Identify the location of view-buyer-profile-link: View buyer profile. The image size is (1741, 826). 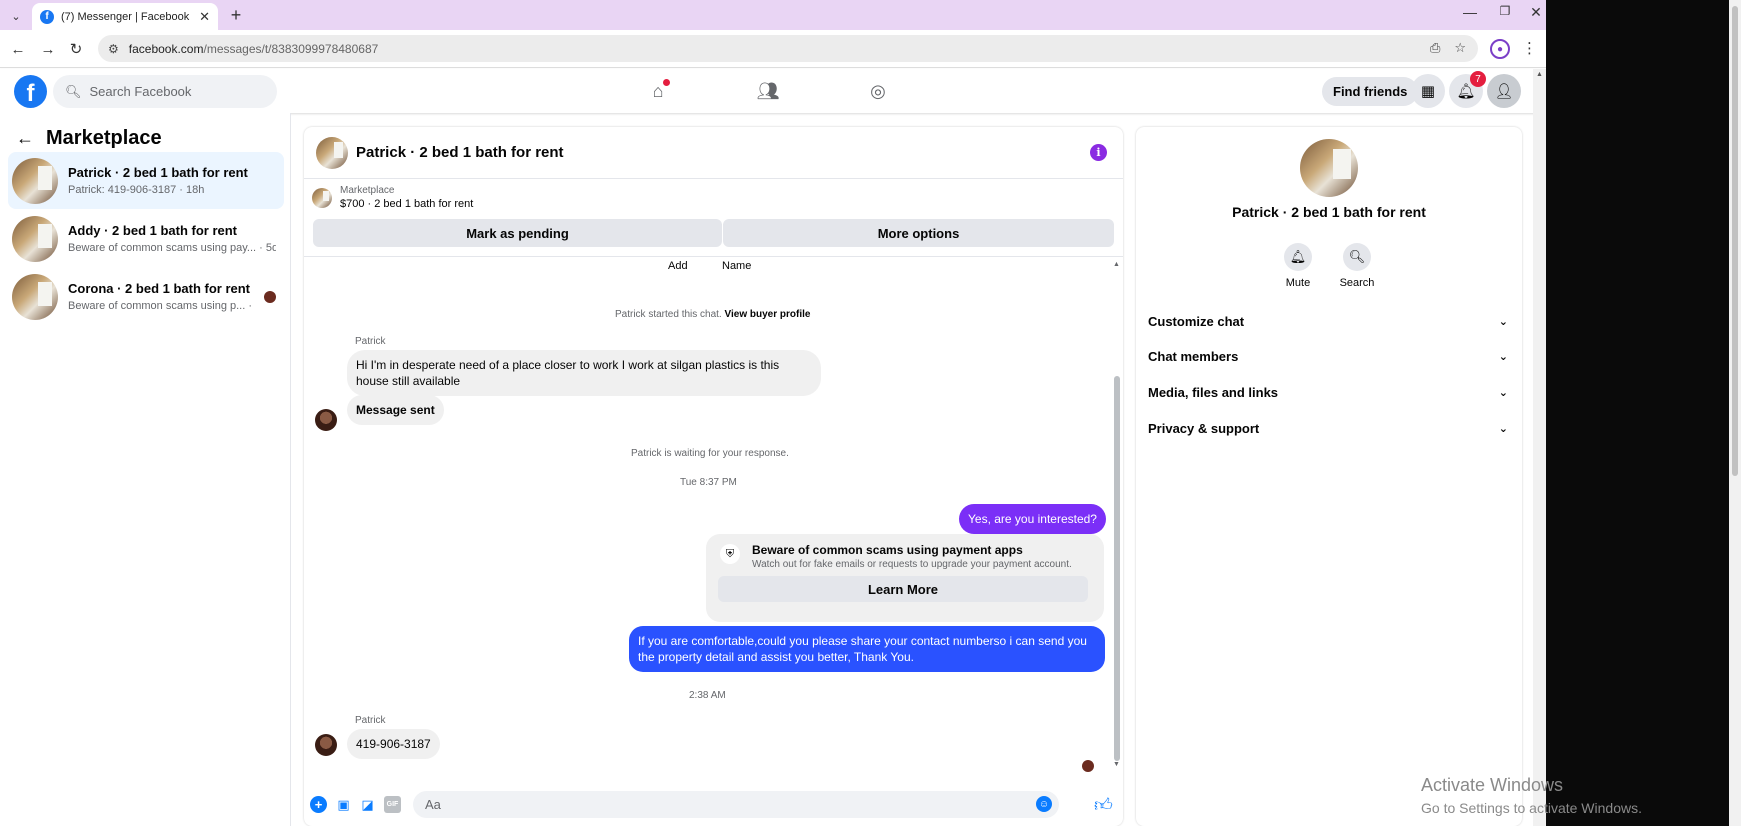
(768, 314).